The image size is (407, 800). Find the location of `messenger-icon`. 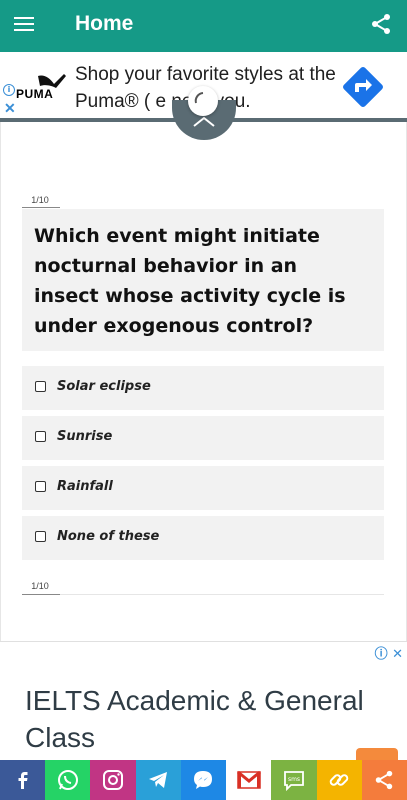

messenger-icon is located at coordinates (203, 780).